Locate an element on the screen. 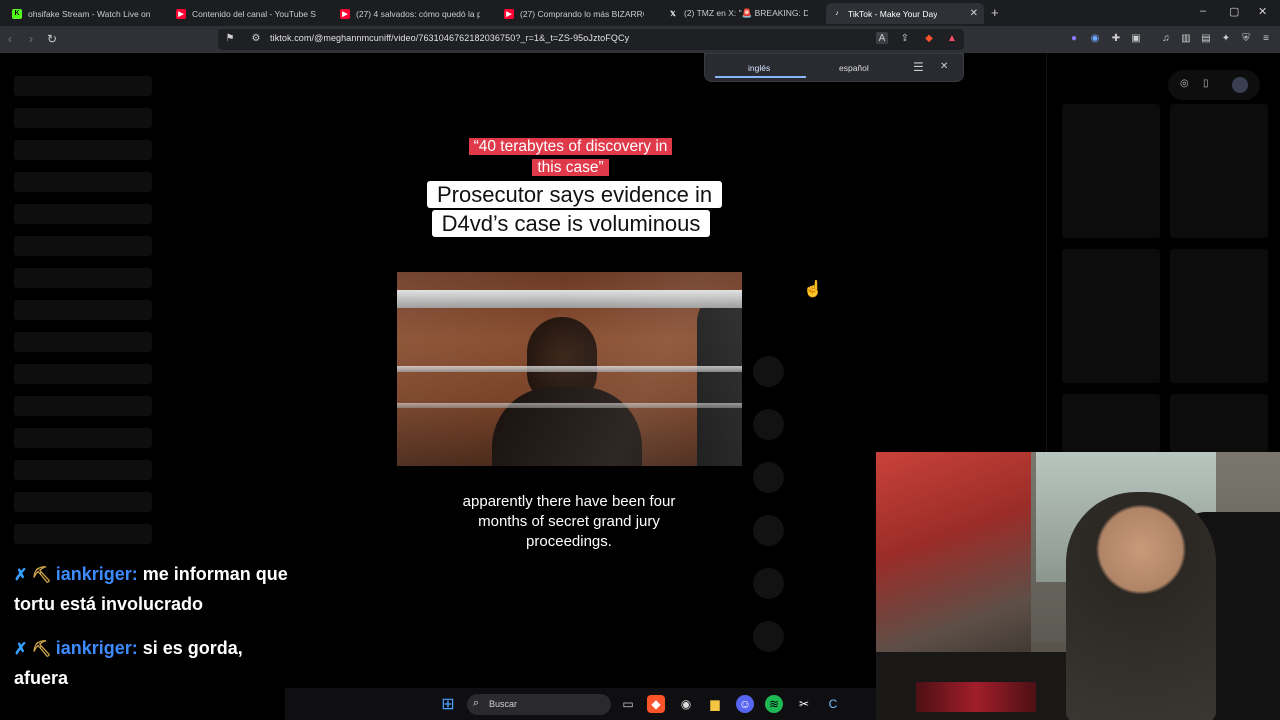 Image resolution: width=1280 pixels, height=720 pixels. tab-title: (2) TMZ en X: "🚨 BREAKING: D4vd is located at coordinates (746, 13).